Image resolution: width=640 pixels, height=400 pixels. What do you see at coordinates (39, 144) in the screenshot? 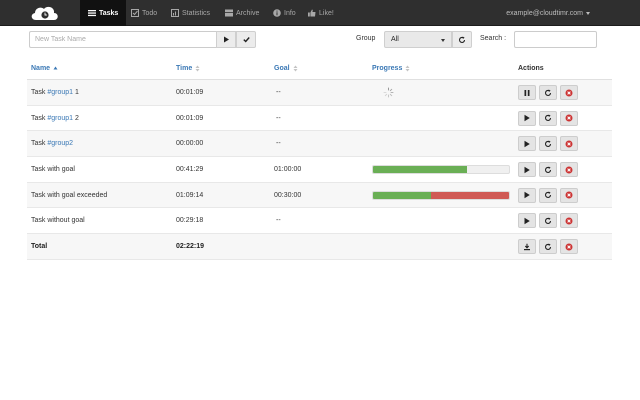
I see `task-name-text: Task` at bounding box center [39, 144].